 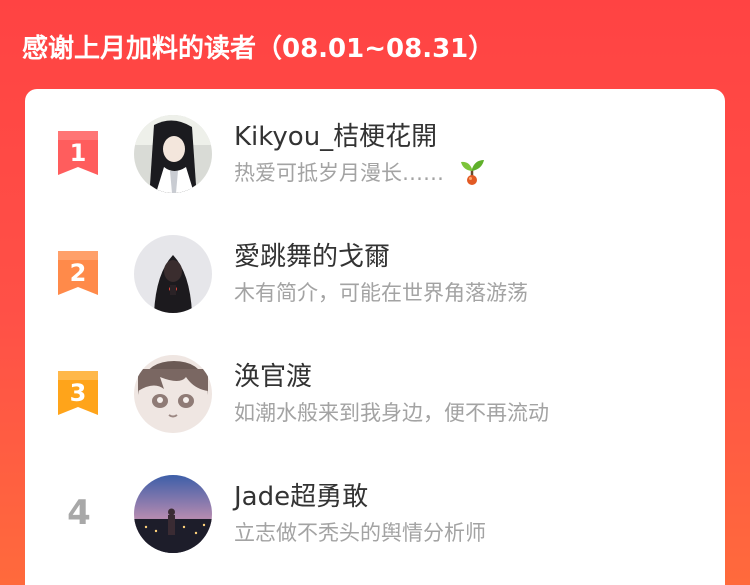 I want to click on rank-badge-3: 3, so click(x=78, y=393).